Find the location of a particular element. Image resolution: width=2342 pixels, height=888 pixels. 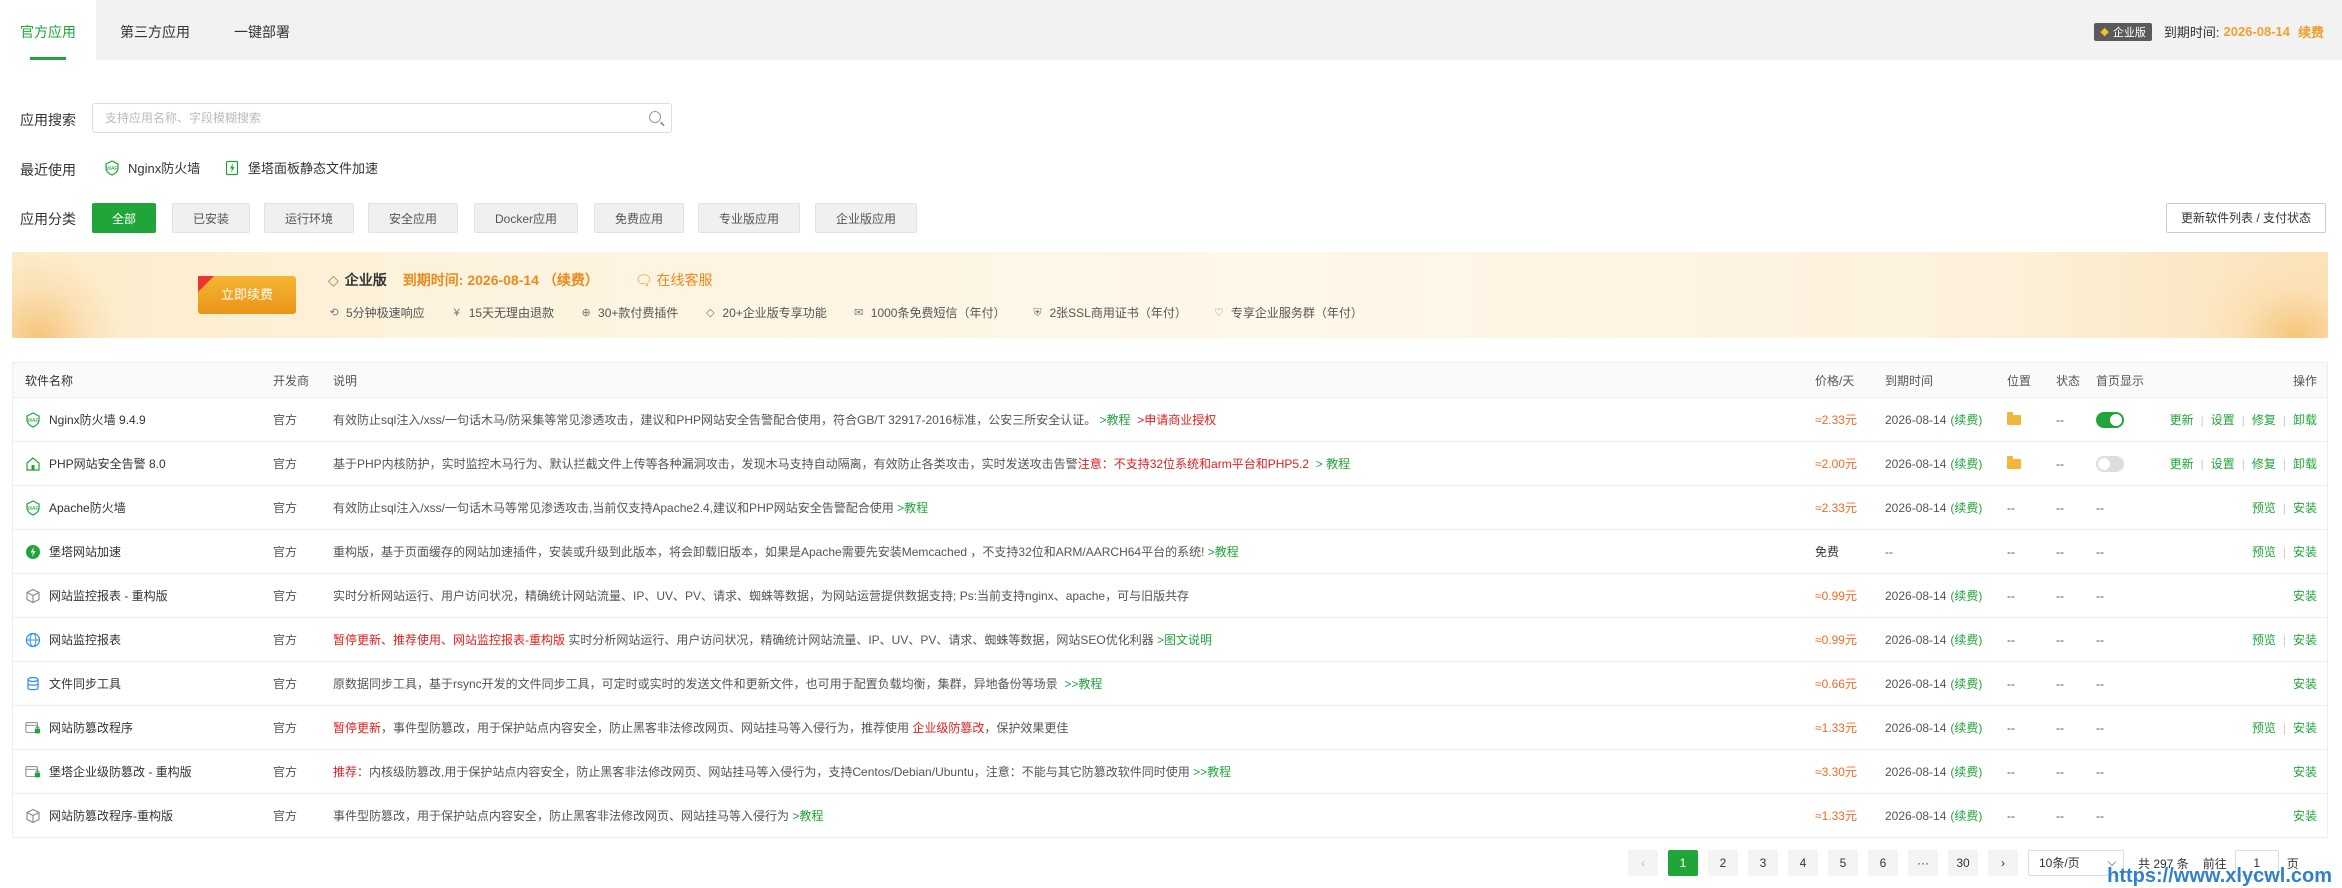

software-name-cell: PHP网站安全告警 8.0 is located at coordinates (95, 463).